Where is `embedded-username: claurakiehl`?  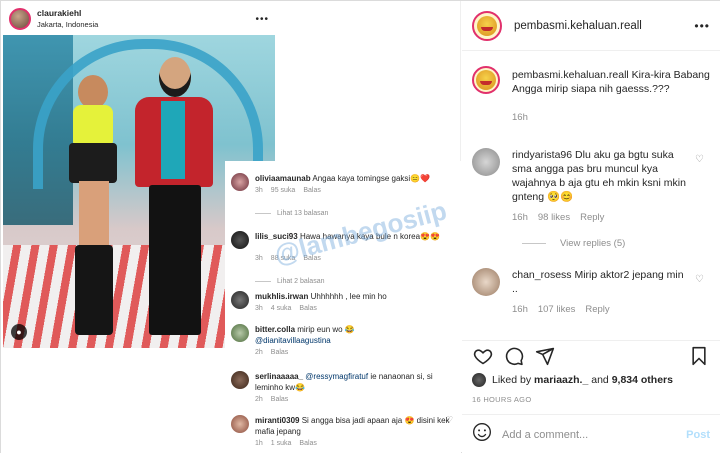 embedded-username: claurakiehl is located at coordinates (67, 13).